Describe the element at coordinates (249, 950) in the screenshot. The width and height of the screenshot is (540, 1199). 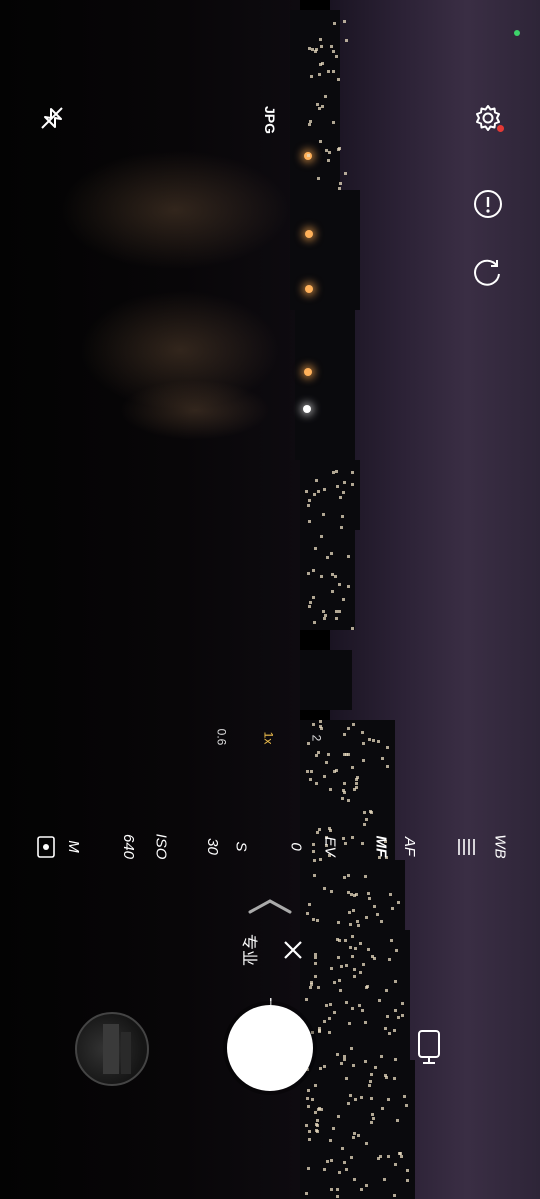
I see `mode-label: 专业` at that location.